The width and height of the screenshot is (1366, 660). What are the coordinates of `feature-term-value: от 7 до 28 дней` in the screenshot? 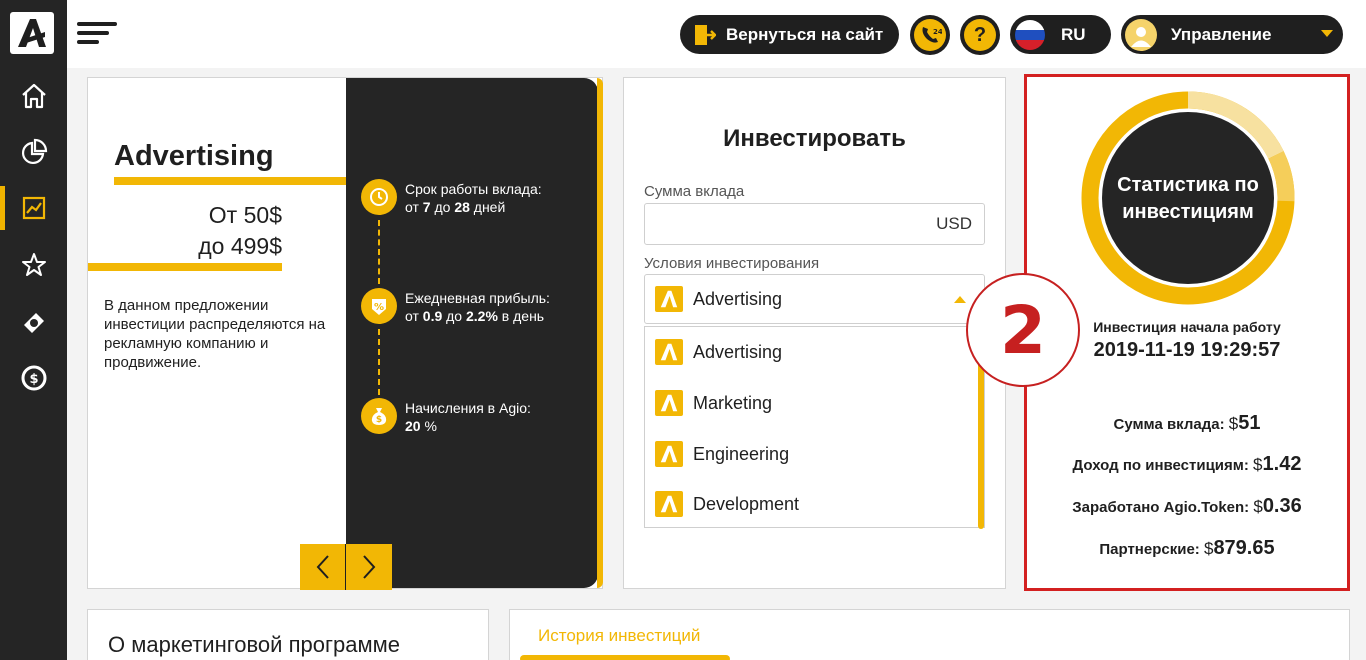 It's located at (455, 207).